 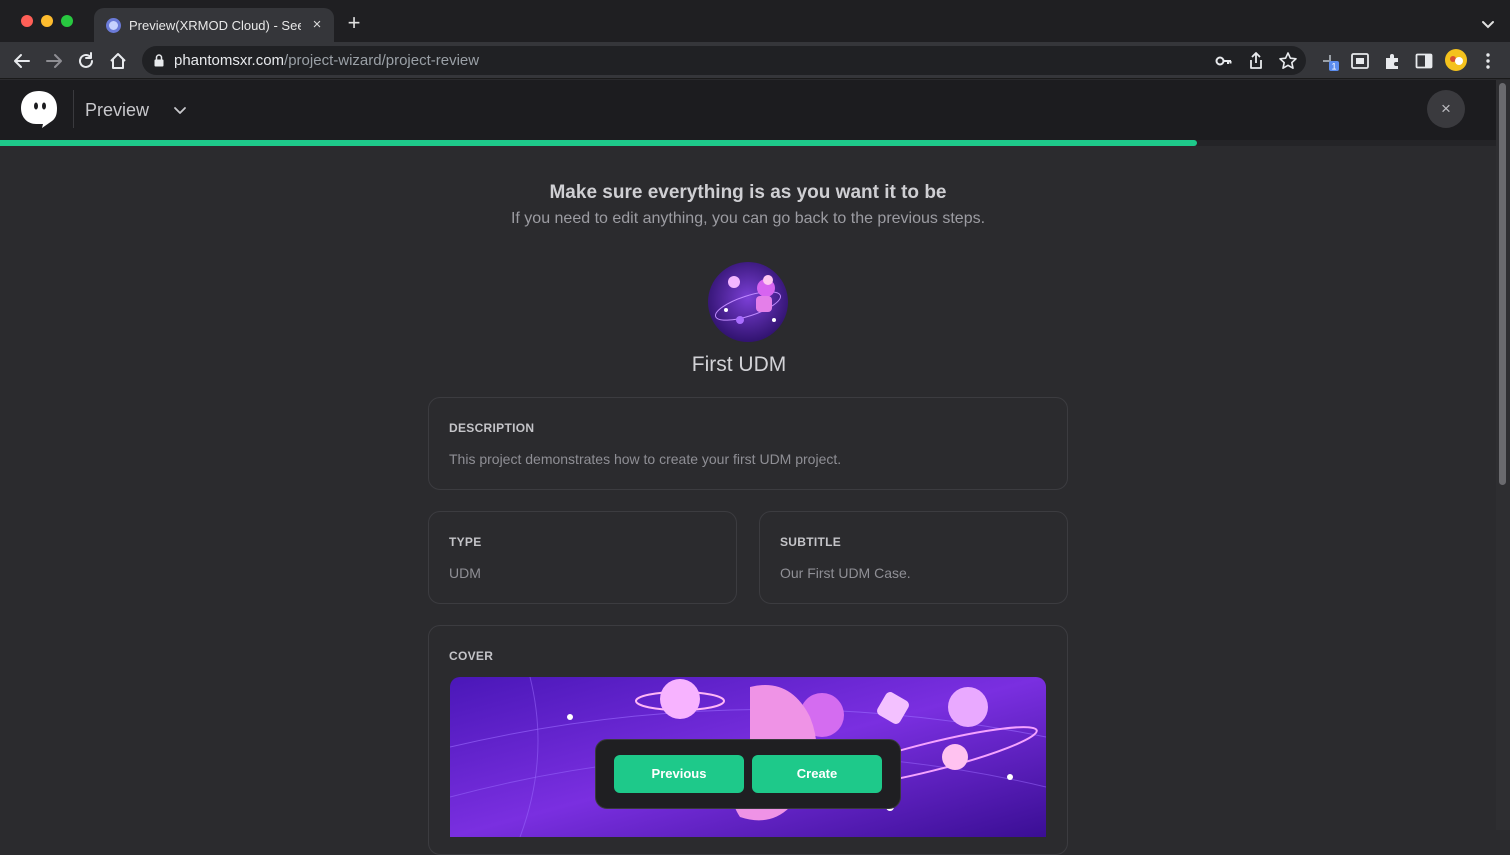 I want to click on page-title: Preview, so click(x=117, y=110).